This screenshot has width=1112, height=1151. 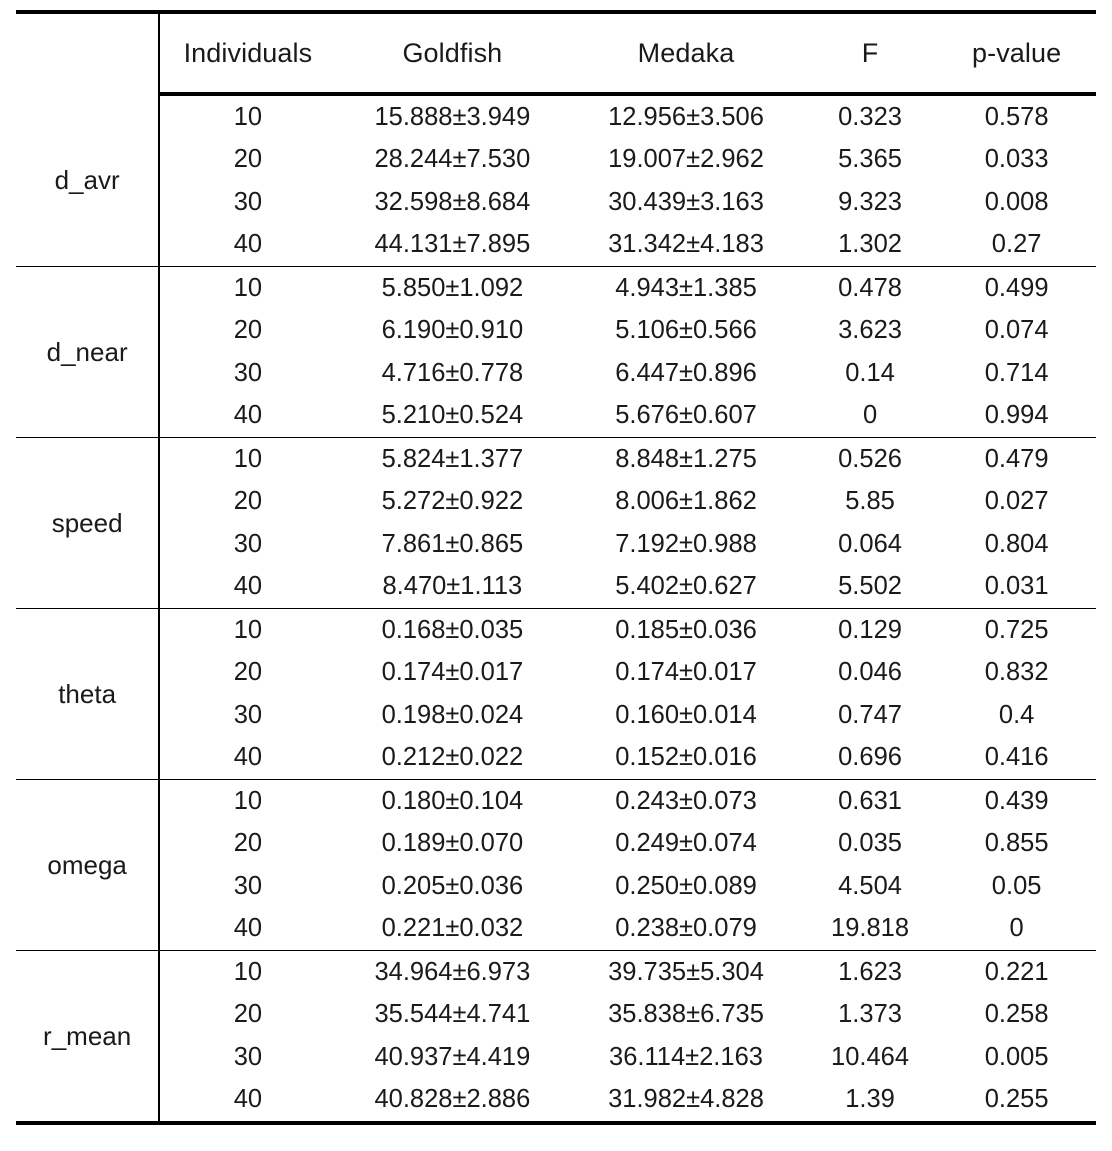 What do you see at coordinates (870, 1056) in the screenshot?
I see `cell-f: 10.464` at bounding box center [870, 1056].